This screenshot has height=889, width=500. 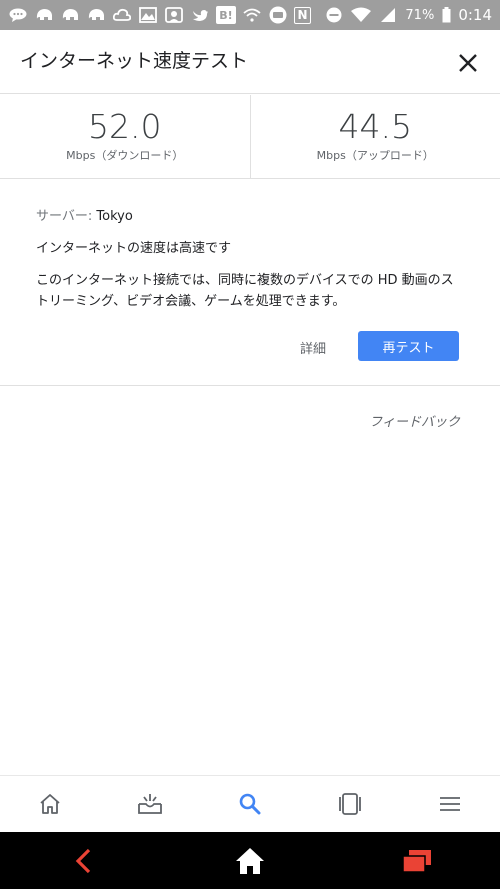 What do you see at coordinates (18, 15) in the screenshot?
I see `chat-bubble-icon` at bounding box center [18, 15].